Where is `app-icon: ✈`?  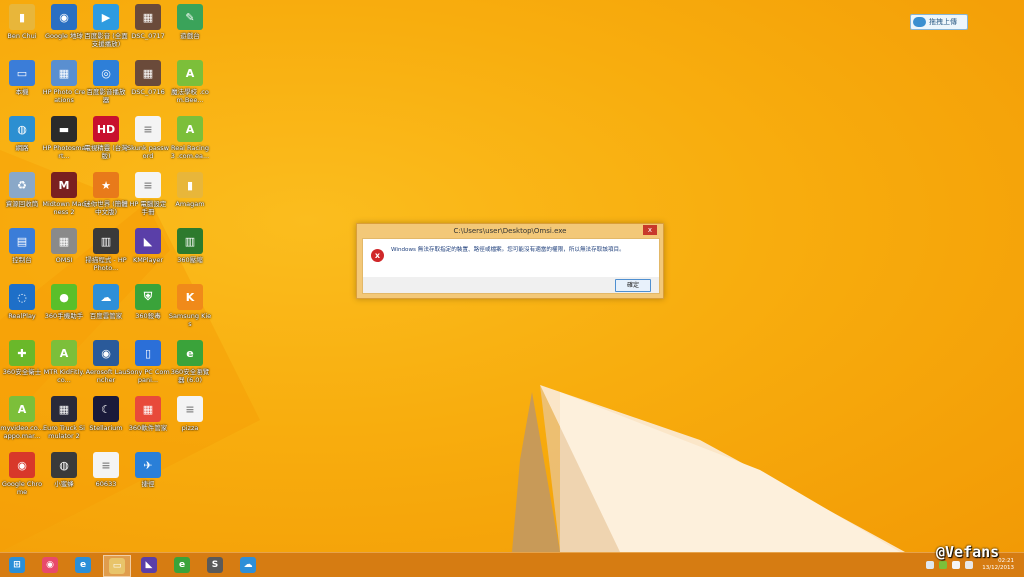
app-icon: ✈ is located at coordinates (148, 465).